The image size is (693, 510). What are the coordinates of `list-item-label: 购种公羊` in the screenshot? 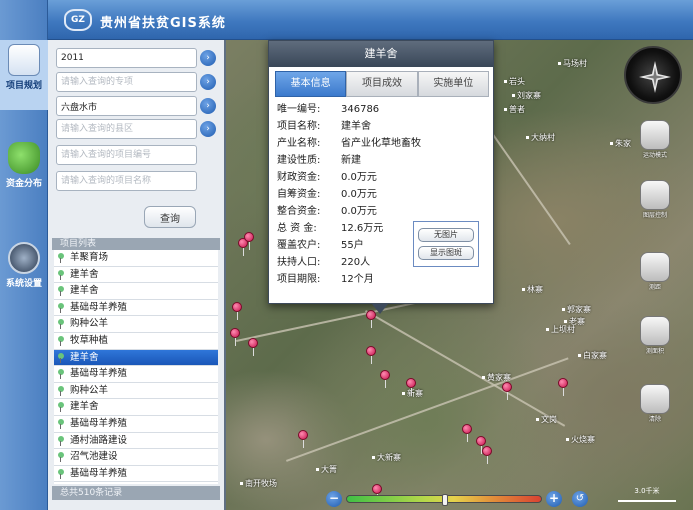 It's located at (89, 390).